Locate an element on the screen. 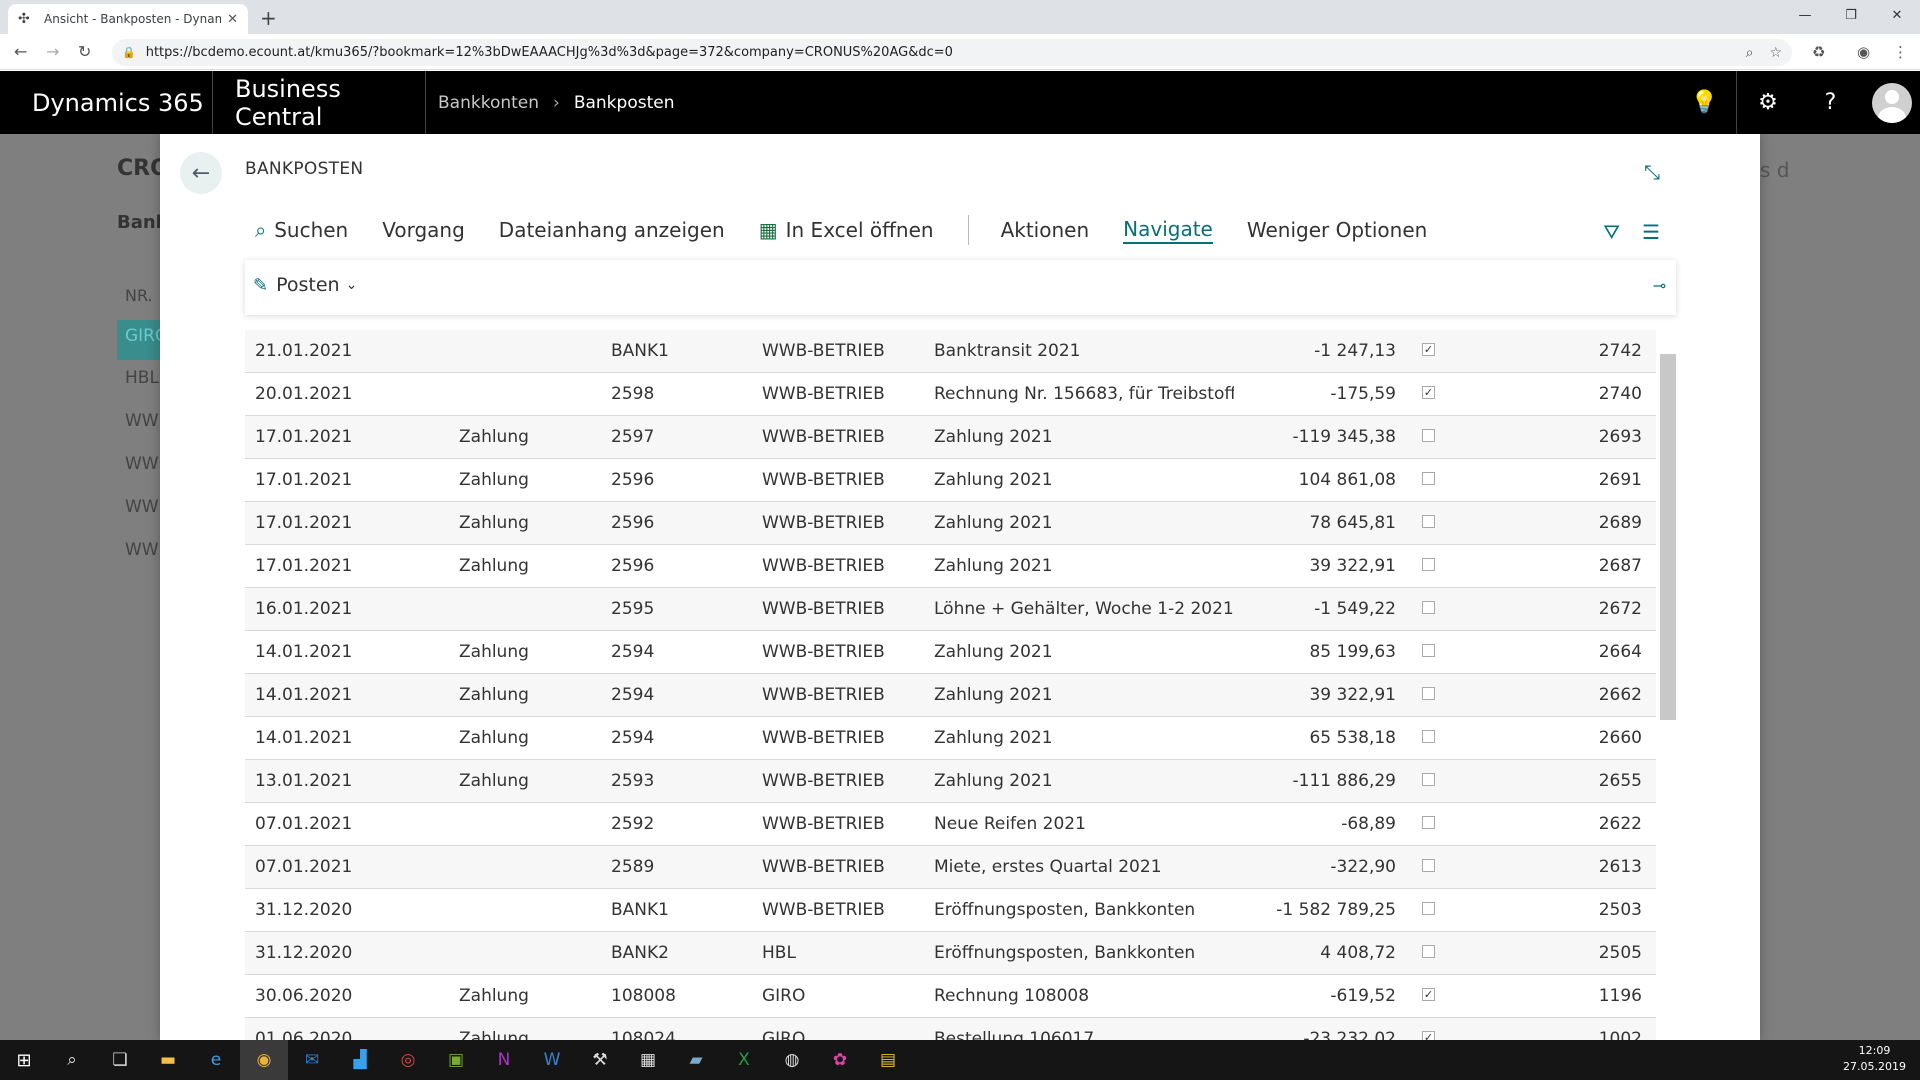  close-tab-icon: ✕ is located at coordinates (232, 19).